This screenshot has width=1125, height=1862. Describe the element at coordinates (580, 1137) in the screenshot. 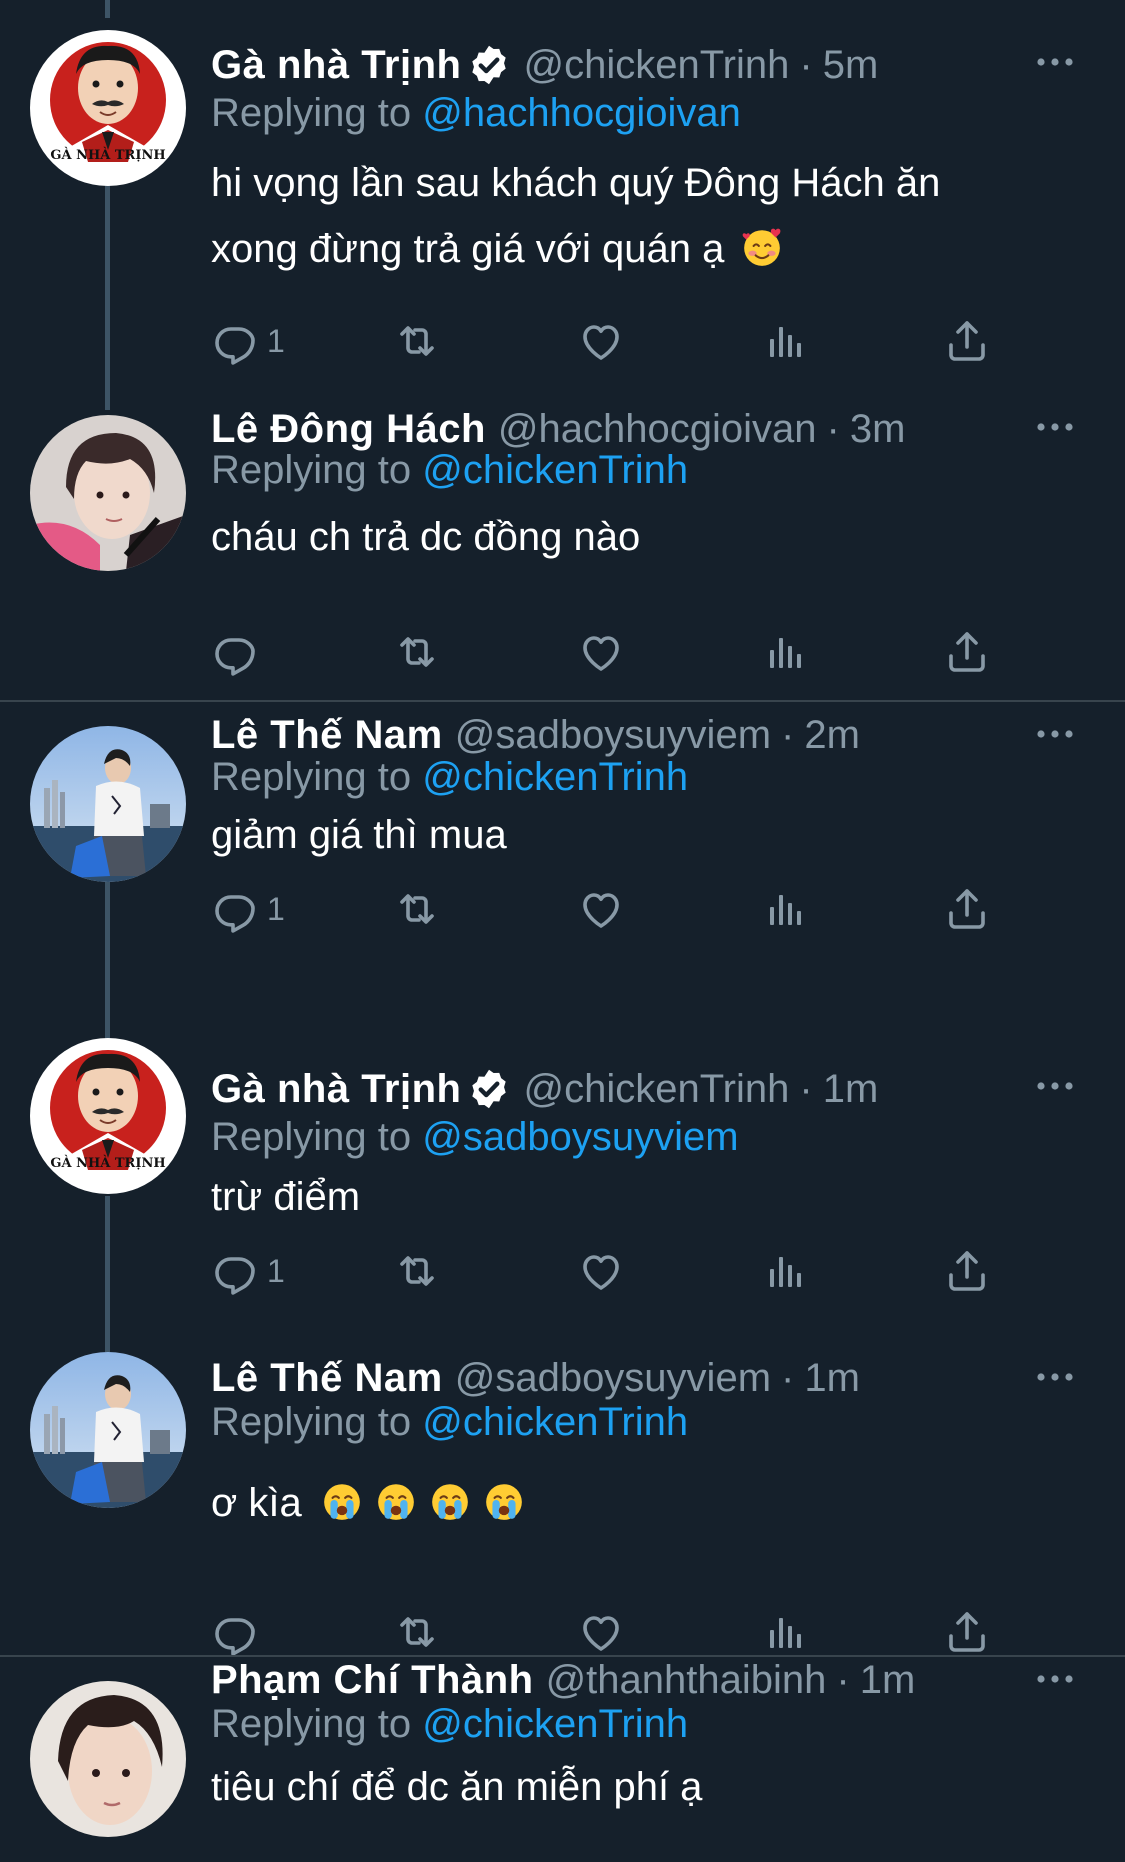

I see `replying-to-mention: @sadboysuyviem` at that location.